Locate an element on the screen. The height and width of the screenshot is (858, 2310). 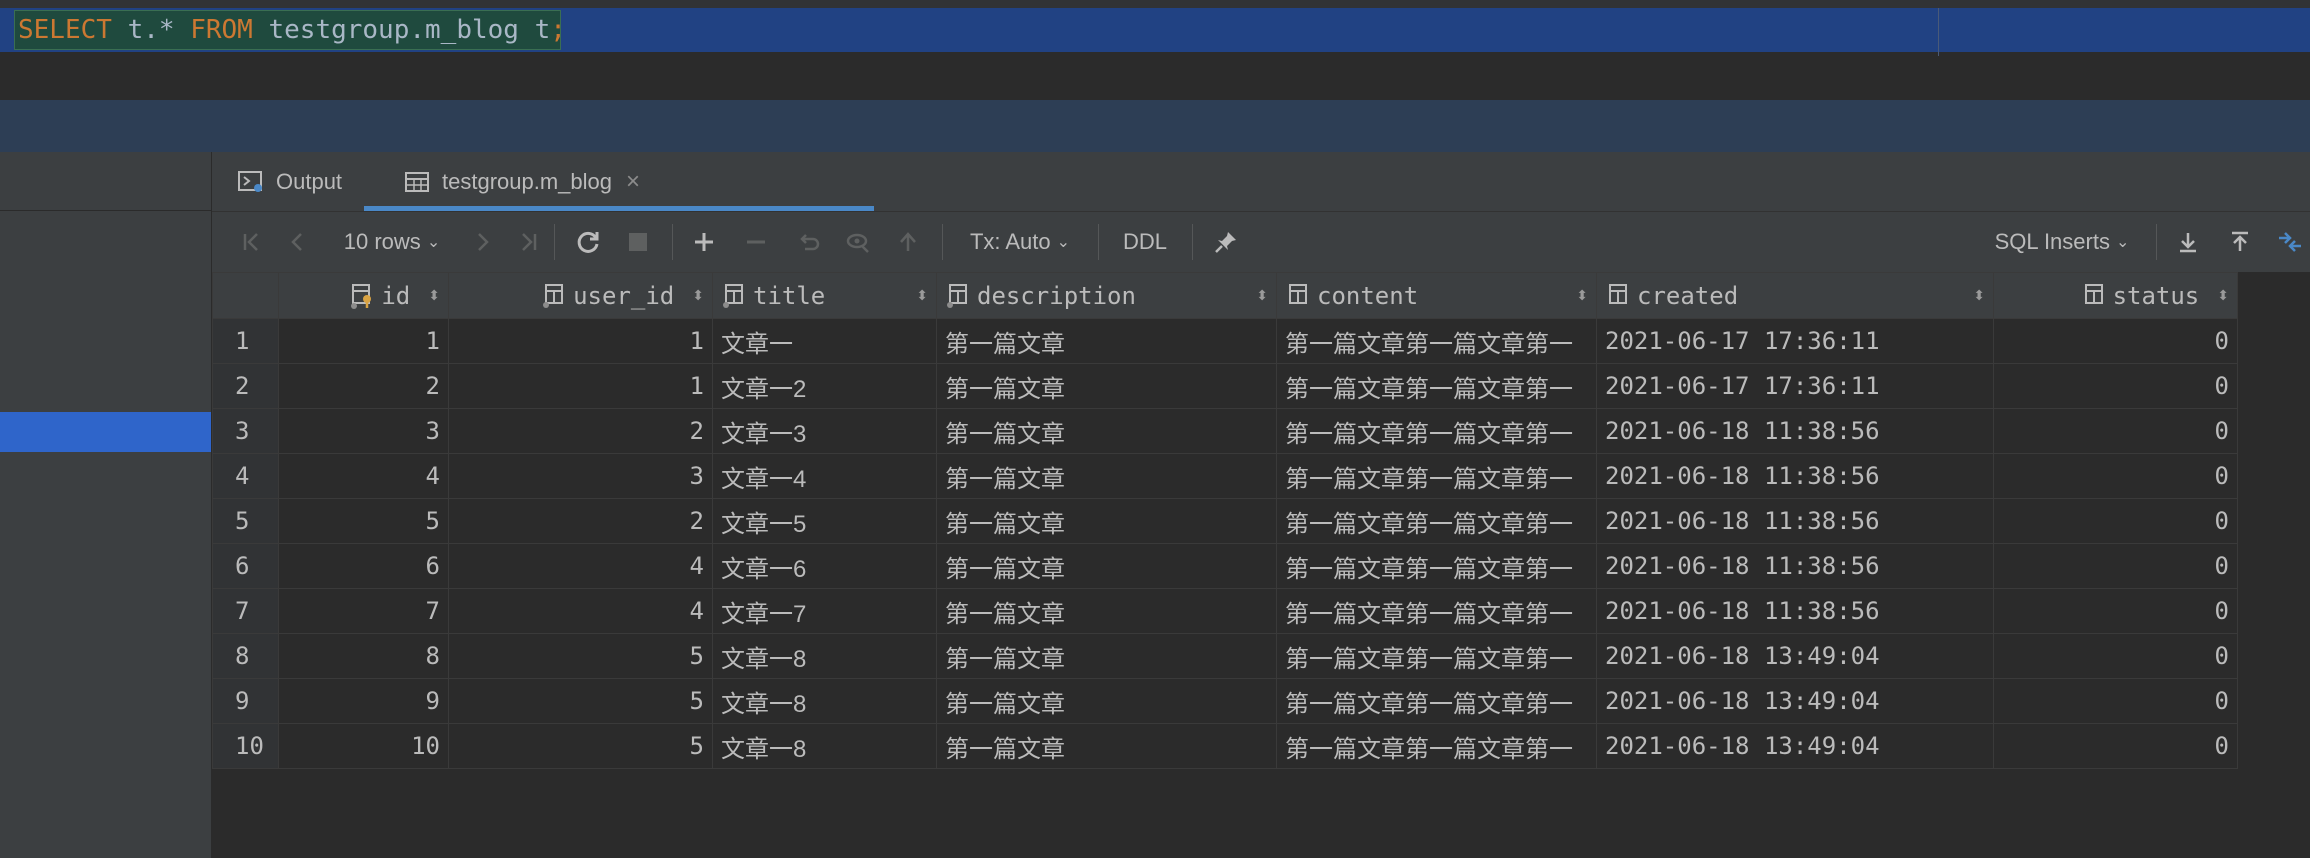
row-number: 7 is located at coordinates (245, 611).